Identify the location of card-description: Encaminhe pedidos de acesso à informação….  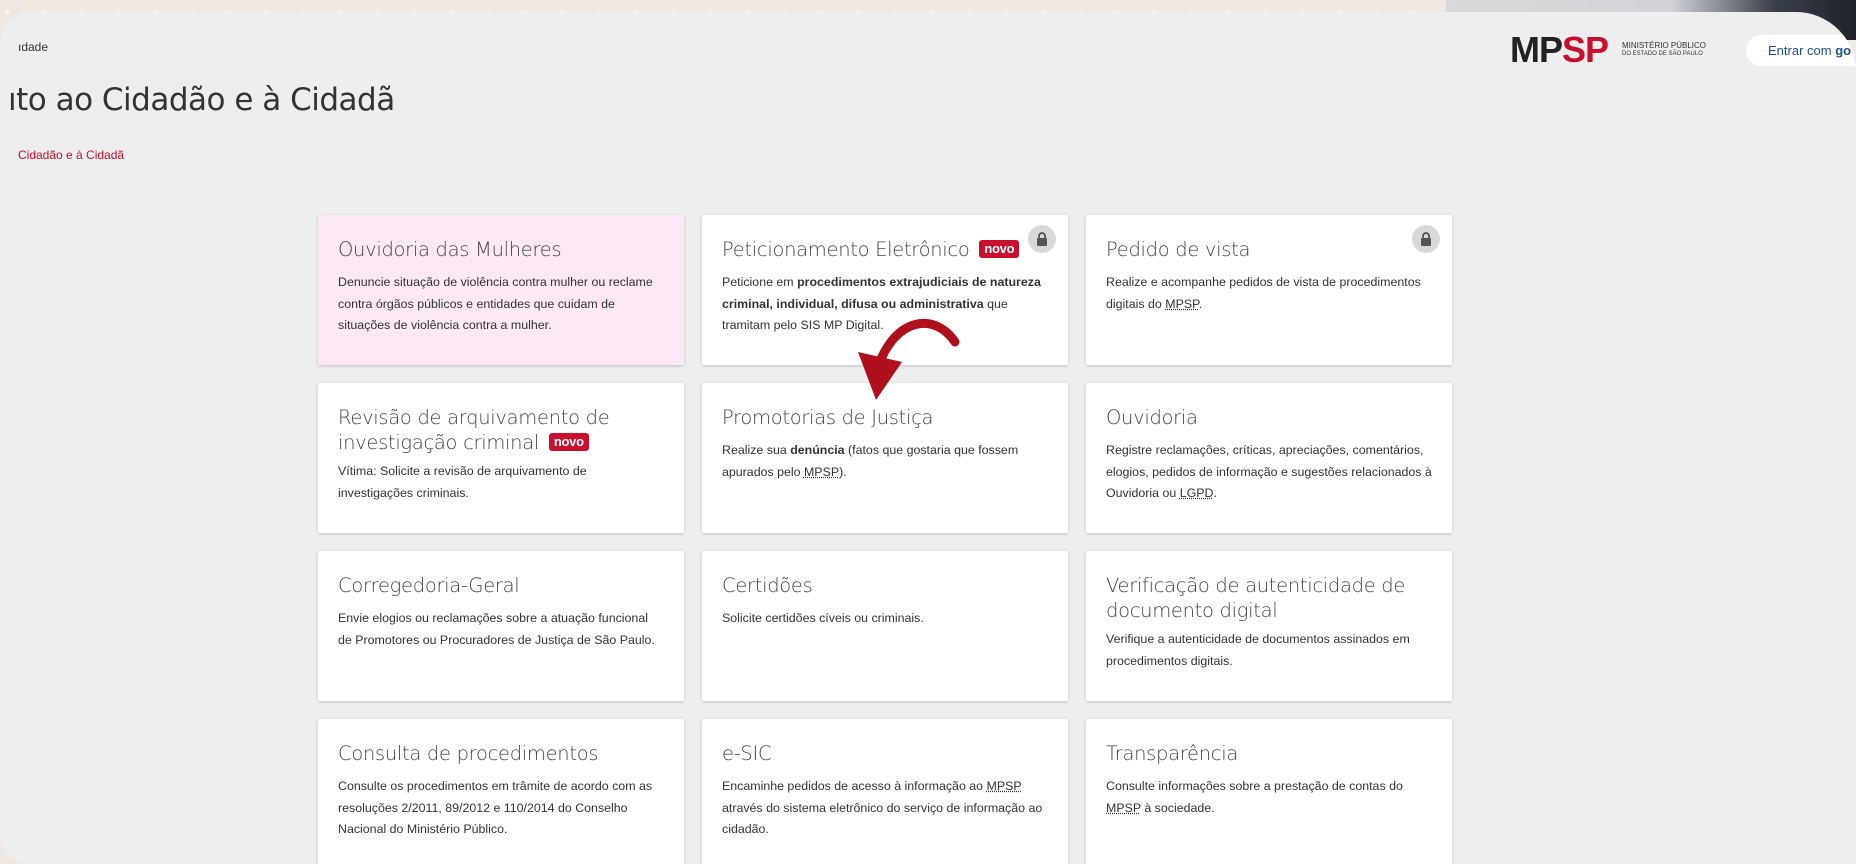
(885, 808).